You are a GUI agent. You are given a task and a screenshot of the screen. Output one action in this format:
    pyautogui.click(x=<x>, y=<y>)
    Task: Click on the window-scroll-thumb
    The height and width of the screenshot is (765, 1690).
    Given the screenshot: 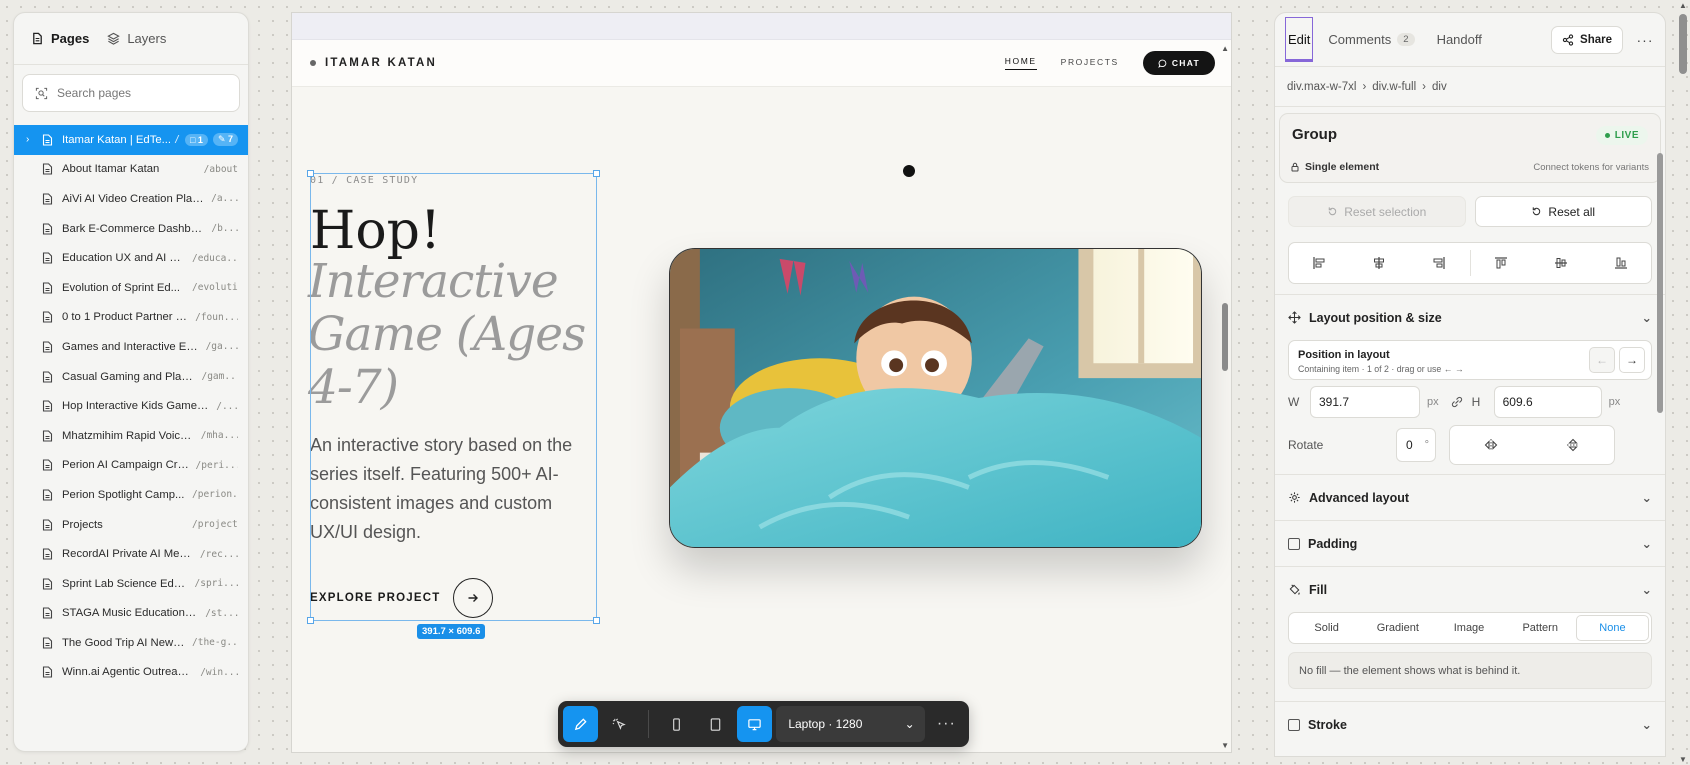 What is the action you would take?
    pyautogui.click(x=1683, y=44)
    